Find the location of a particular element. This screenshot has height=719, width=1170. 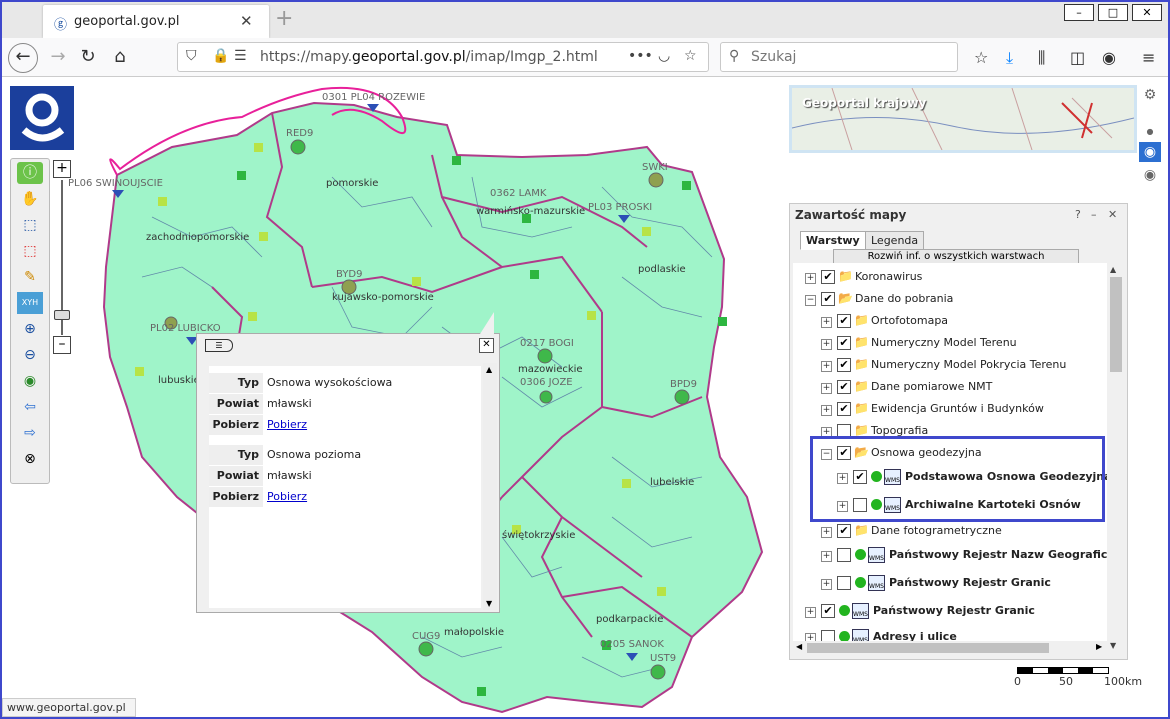

station-label: BPD9 is located at coordinates (683, 384).